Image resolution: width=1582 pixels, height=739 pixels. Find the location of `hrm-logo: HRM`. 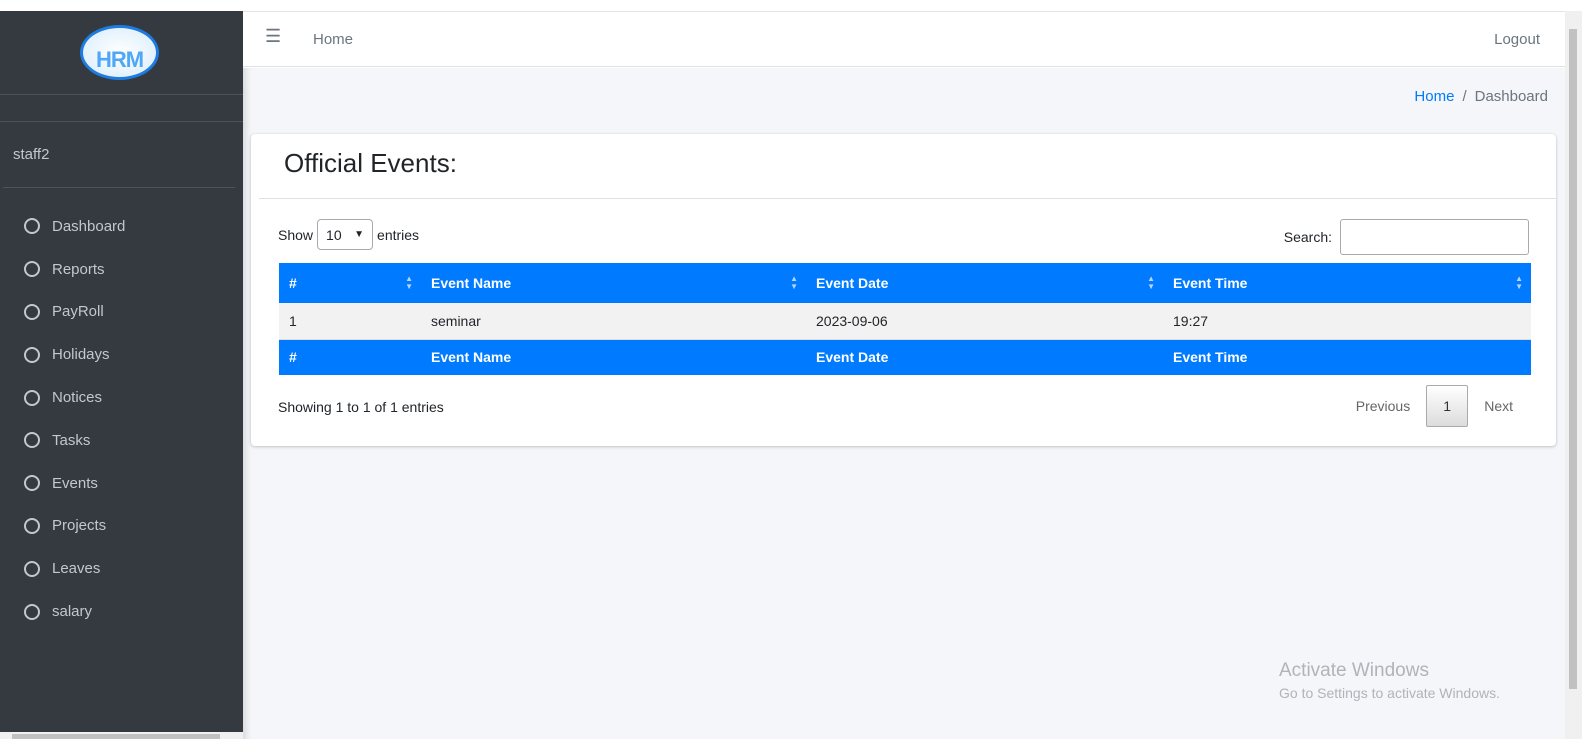

hrm-logo: HRM is located at coordinates (119, 52).